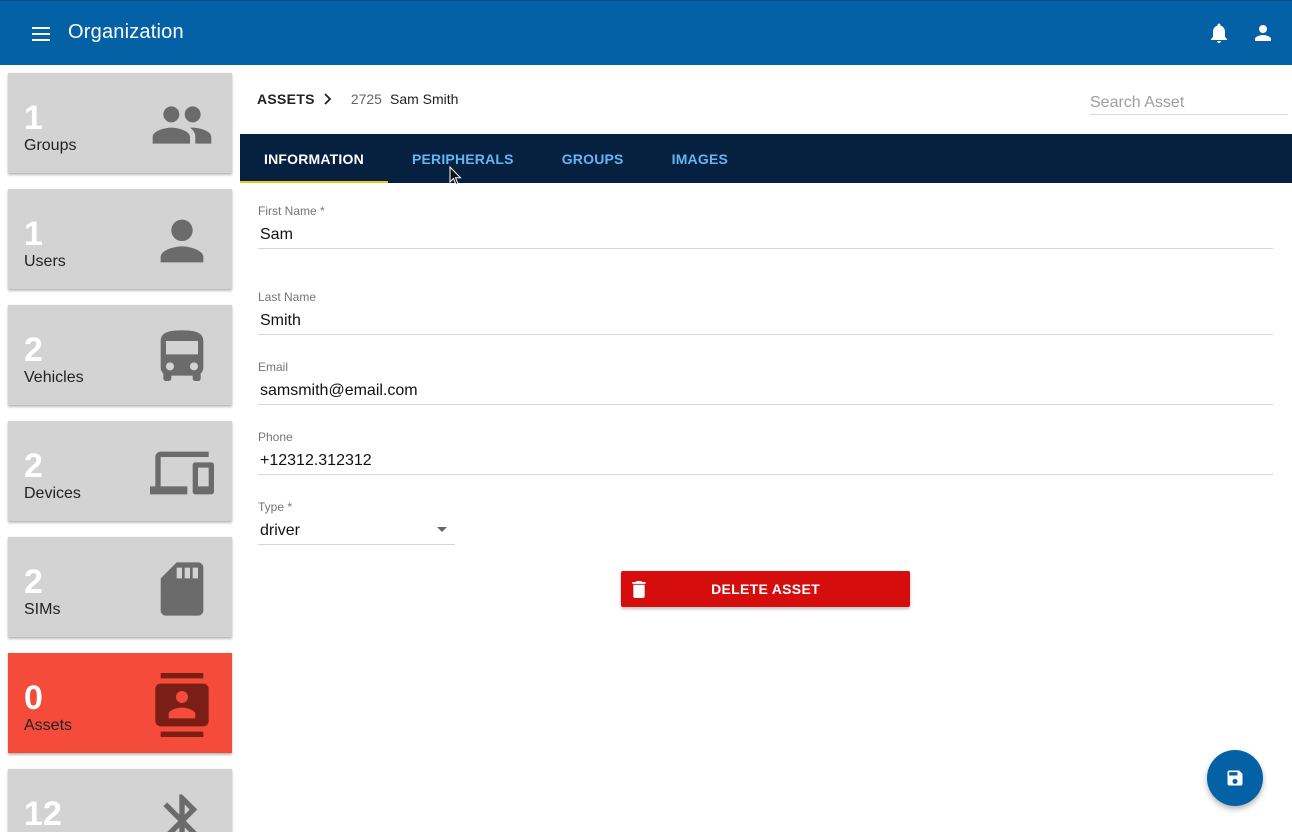  I want to click on tab-bar: INFORMATION PERIPHERALS GROUPS IMAGES, so click(766, 158).